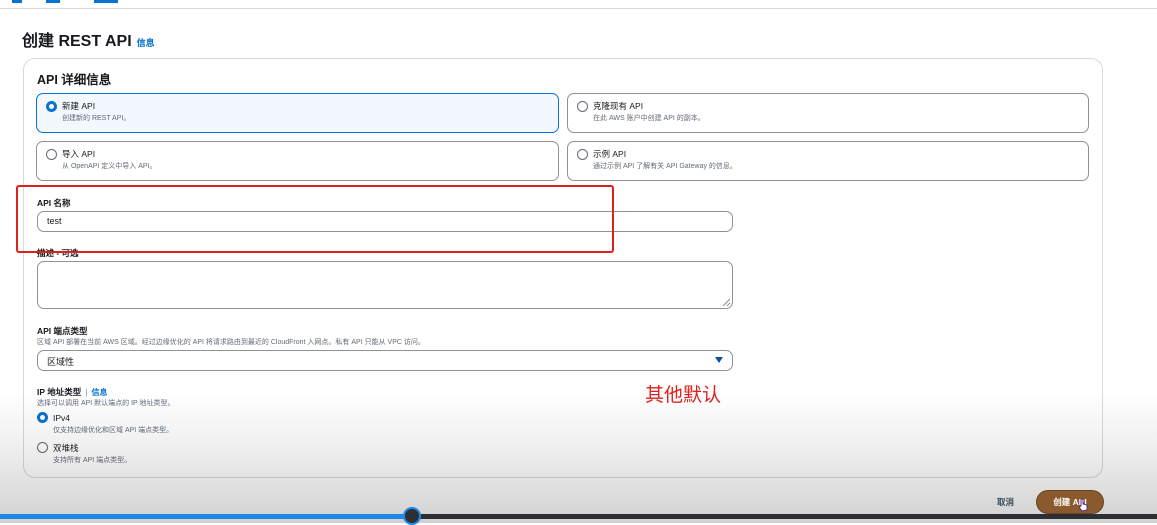  What do you see at coordinates (618, 106) in the screenshot?
I see `option-label: 克隆现有 API` at bounding box center [618, 106].